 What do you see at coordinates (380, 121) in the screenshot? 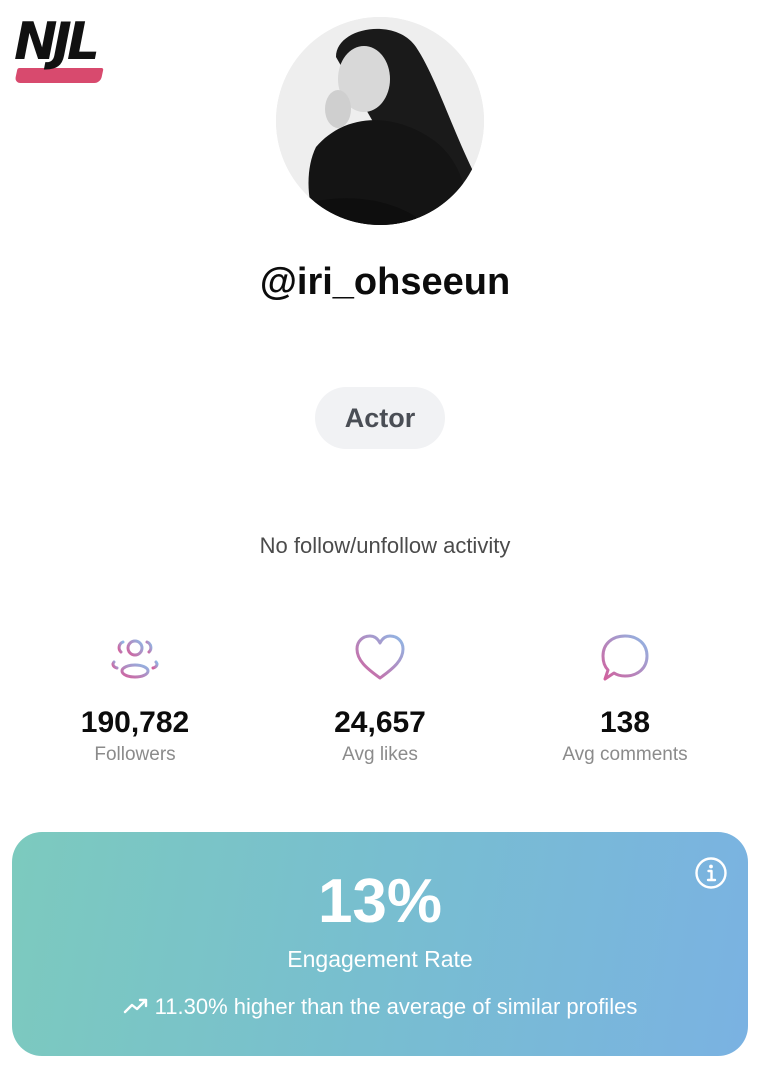
I see `profile-avatar` at bounding box center [380, 121].